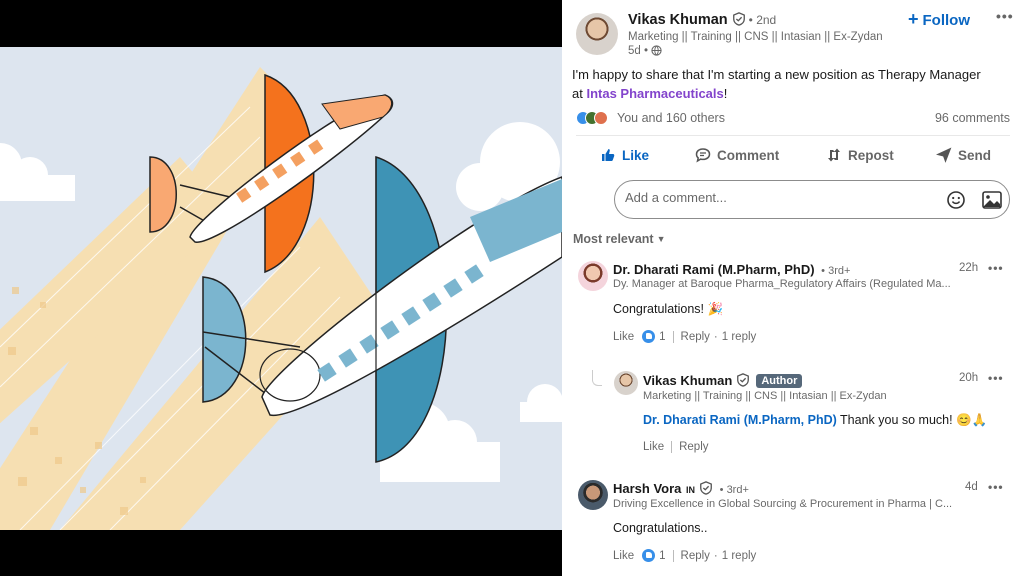  What do you see at coordinates (668, 309) in the screenshot?
I see `comment-text: Congratulations! 🎉` at bounding box center [668, 309].